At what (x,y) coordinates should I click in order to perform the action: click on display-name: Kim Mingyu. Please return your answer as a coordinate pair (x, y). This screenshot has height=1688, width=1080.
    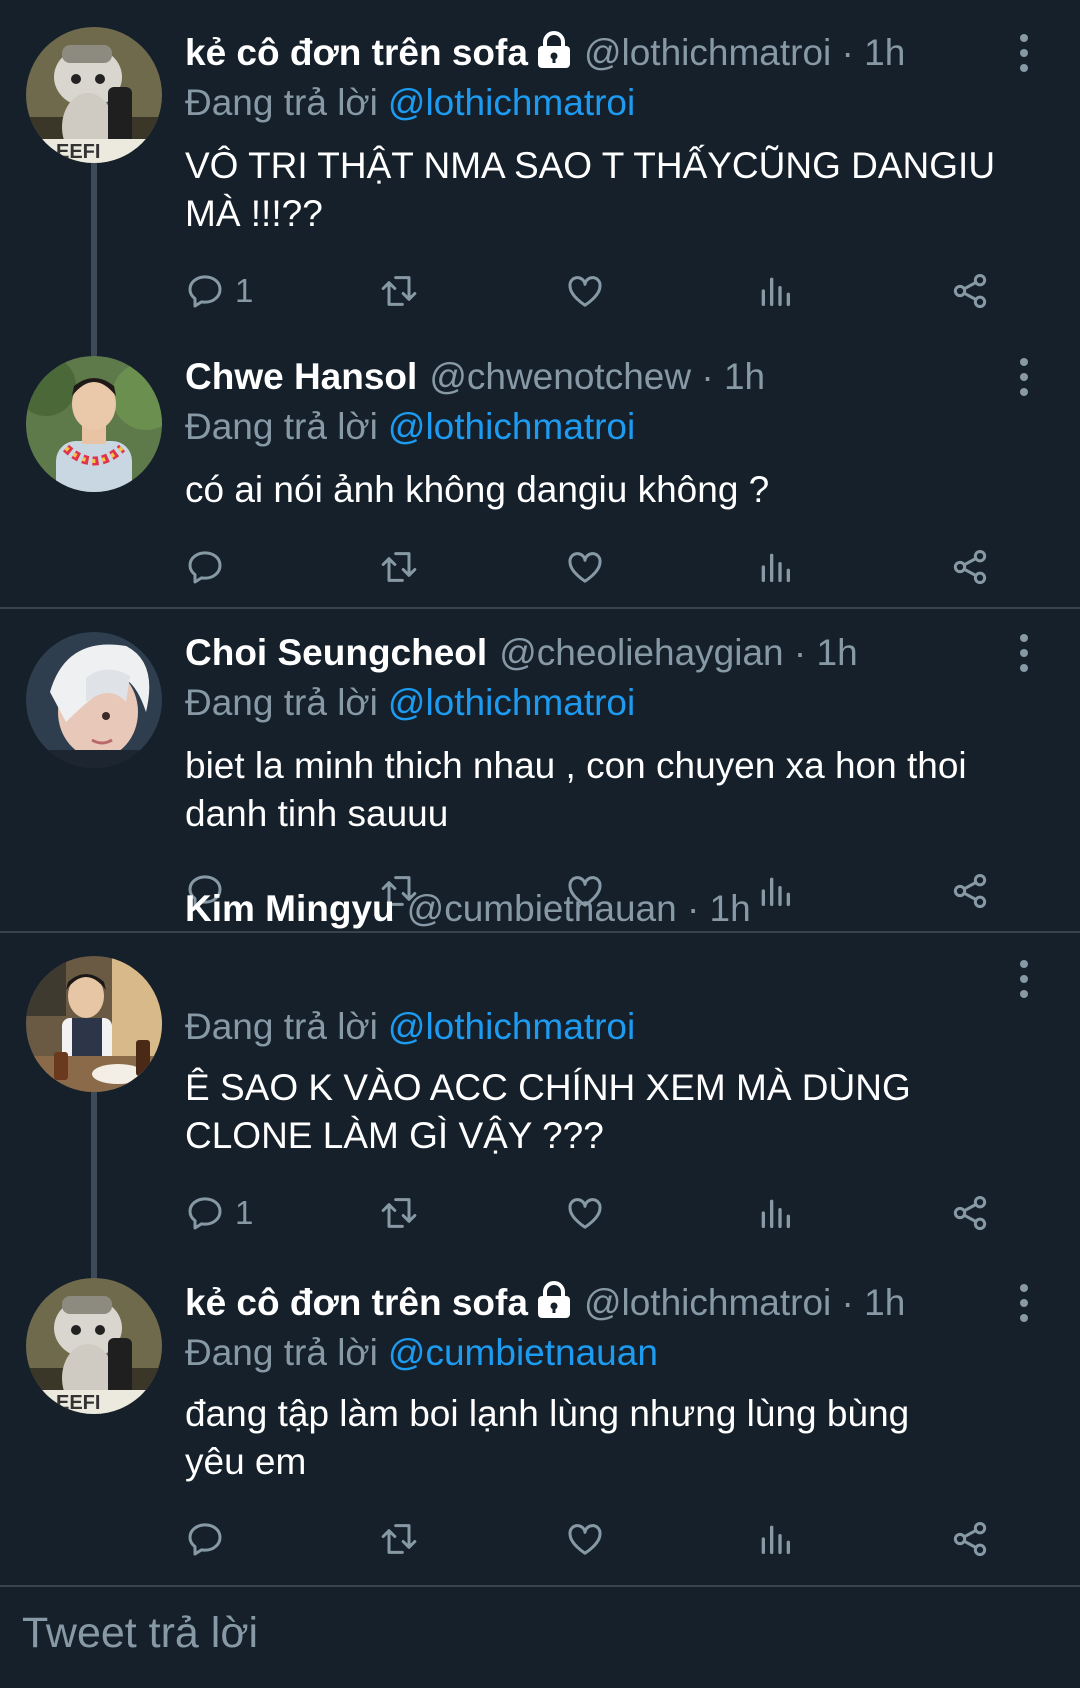
    Looking at the image, I should click on (290, 908).